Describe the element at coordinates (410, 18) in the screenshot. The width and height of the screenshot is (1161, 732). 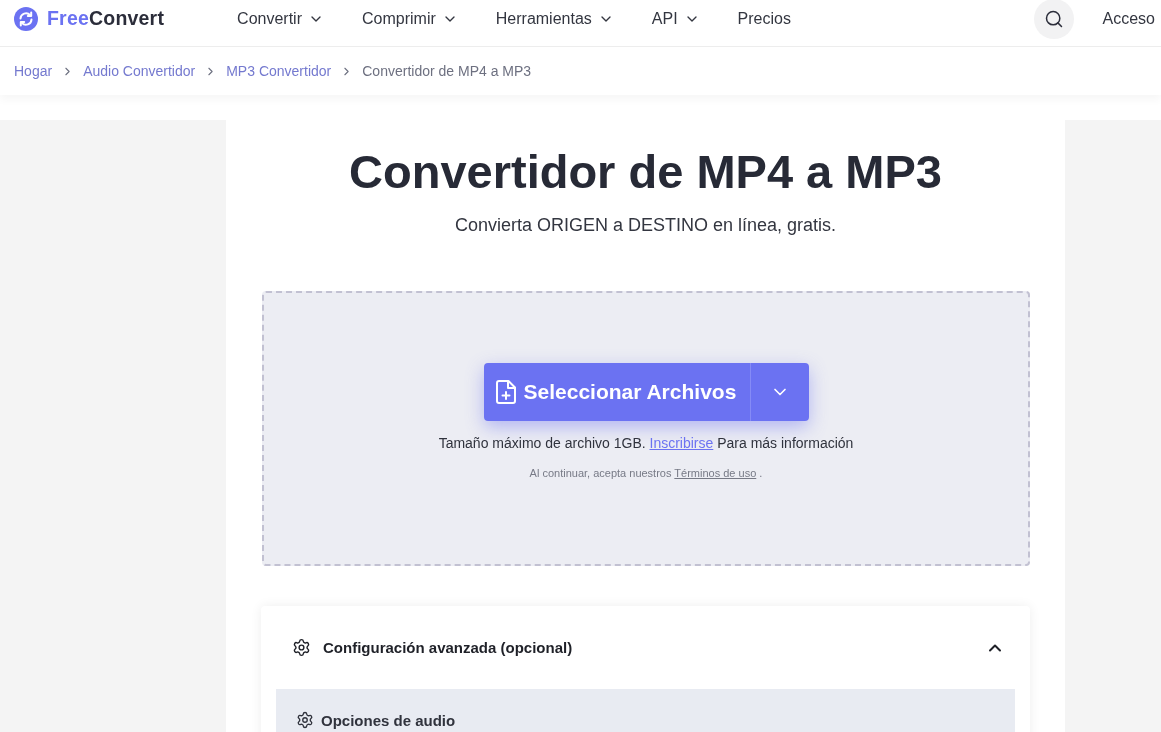
I see `nav-menu-item: Comprimir` at that location.